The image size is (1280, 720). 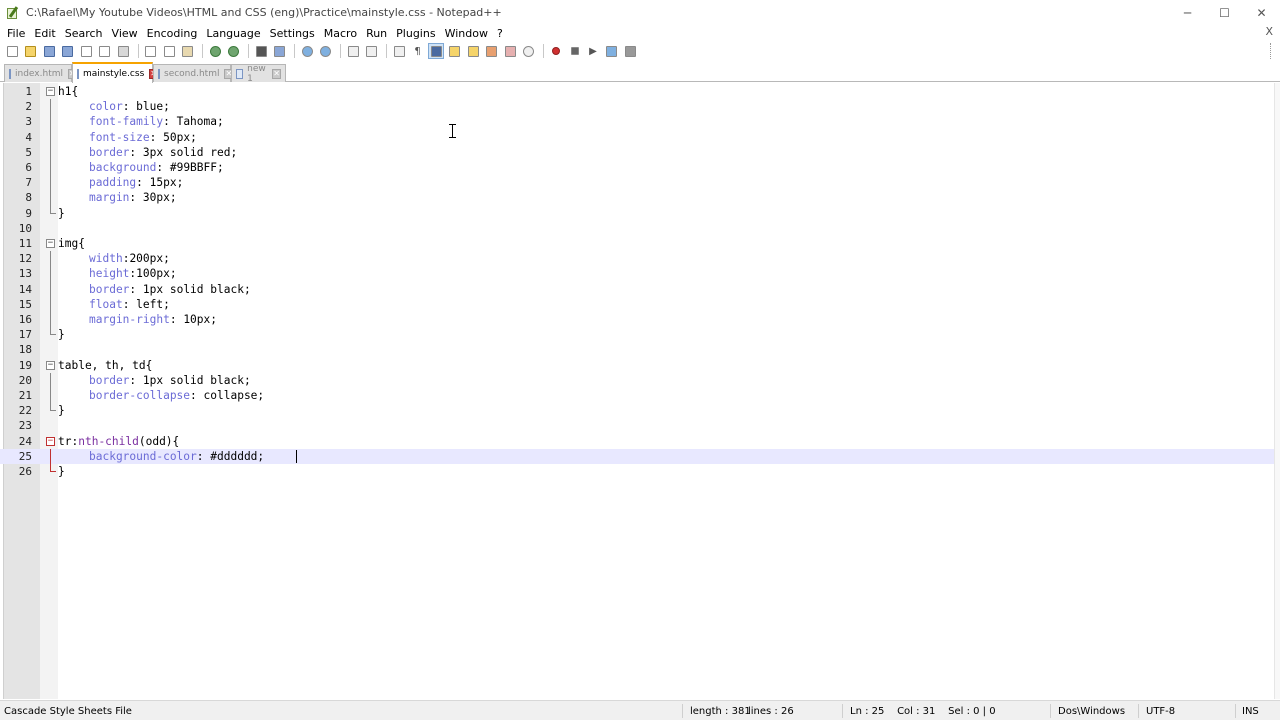 What do you see at coordinates (280, 51) in the screenshot?
I see `replace-icon` at bounding box center [280, 51].